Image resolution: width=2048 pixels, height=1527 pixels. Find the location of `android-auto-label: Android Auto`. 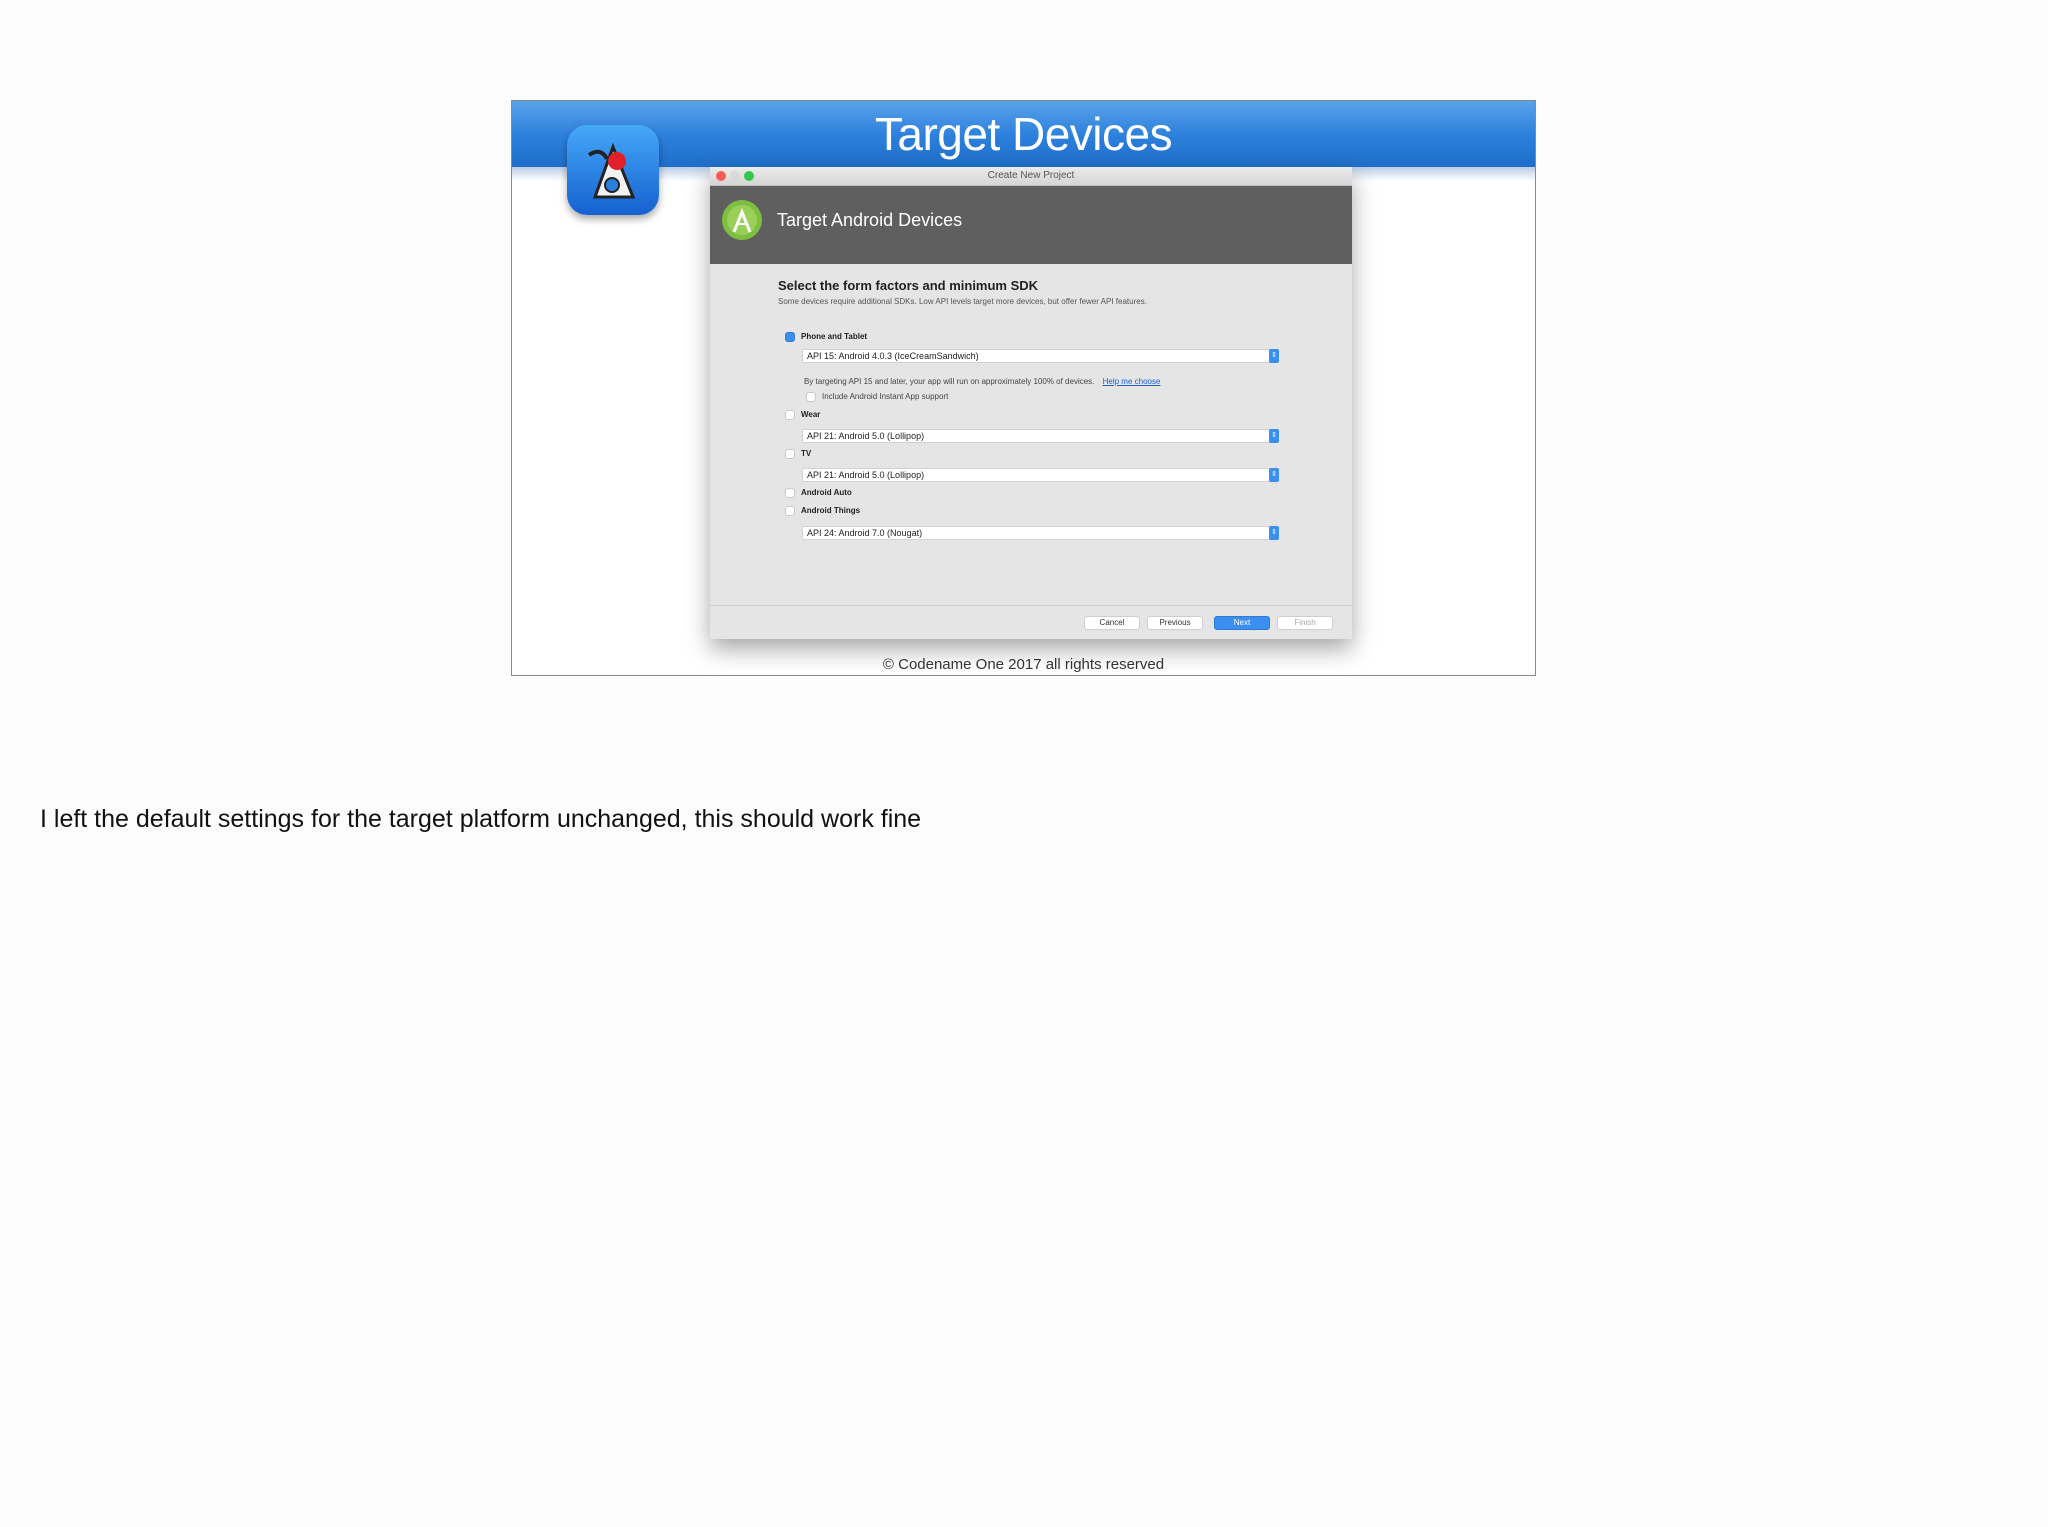

android-auto-label: Android Auto is located at coordinates (826, 492).